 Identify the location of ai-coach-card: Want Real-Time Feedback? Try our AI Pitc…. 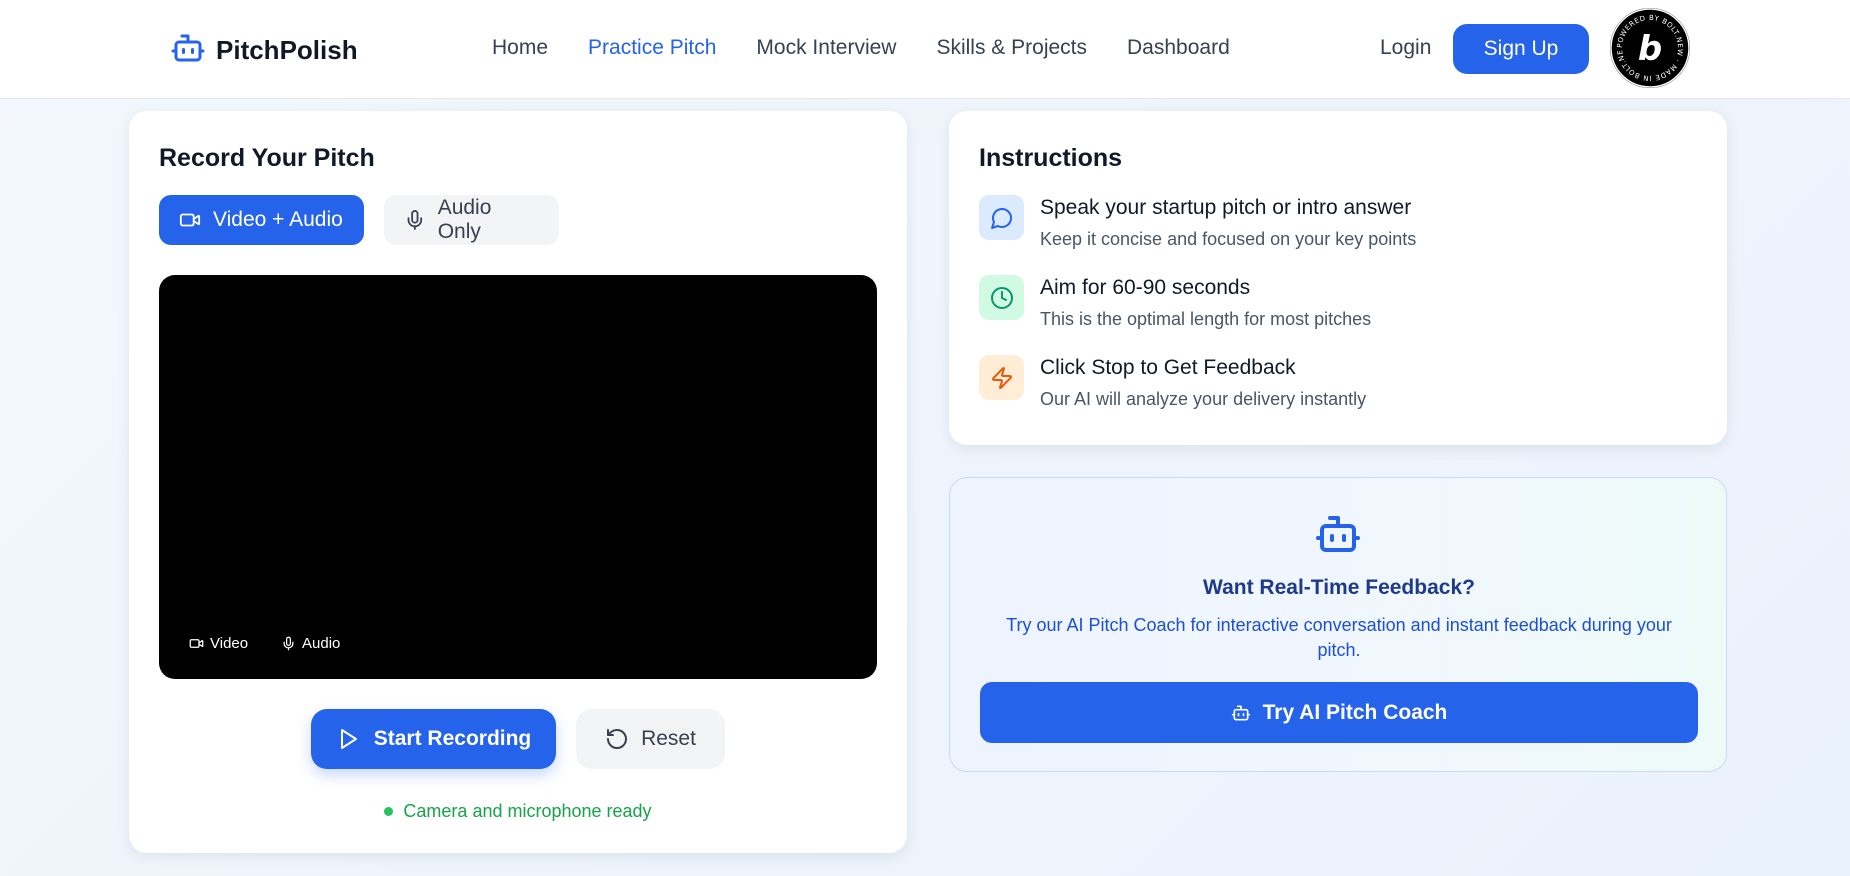
(1338, 624).